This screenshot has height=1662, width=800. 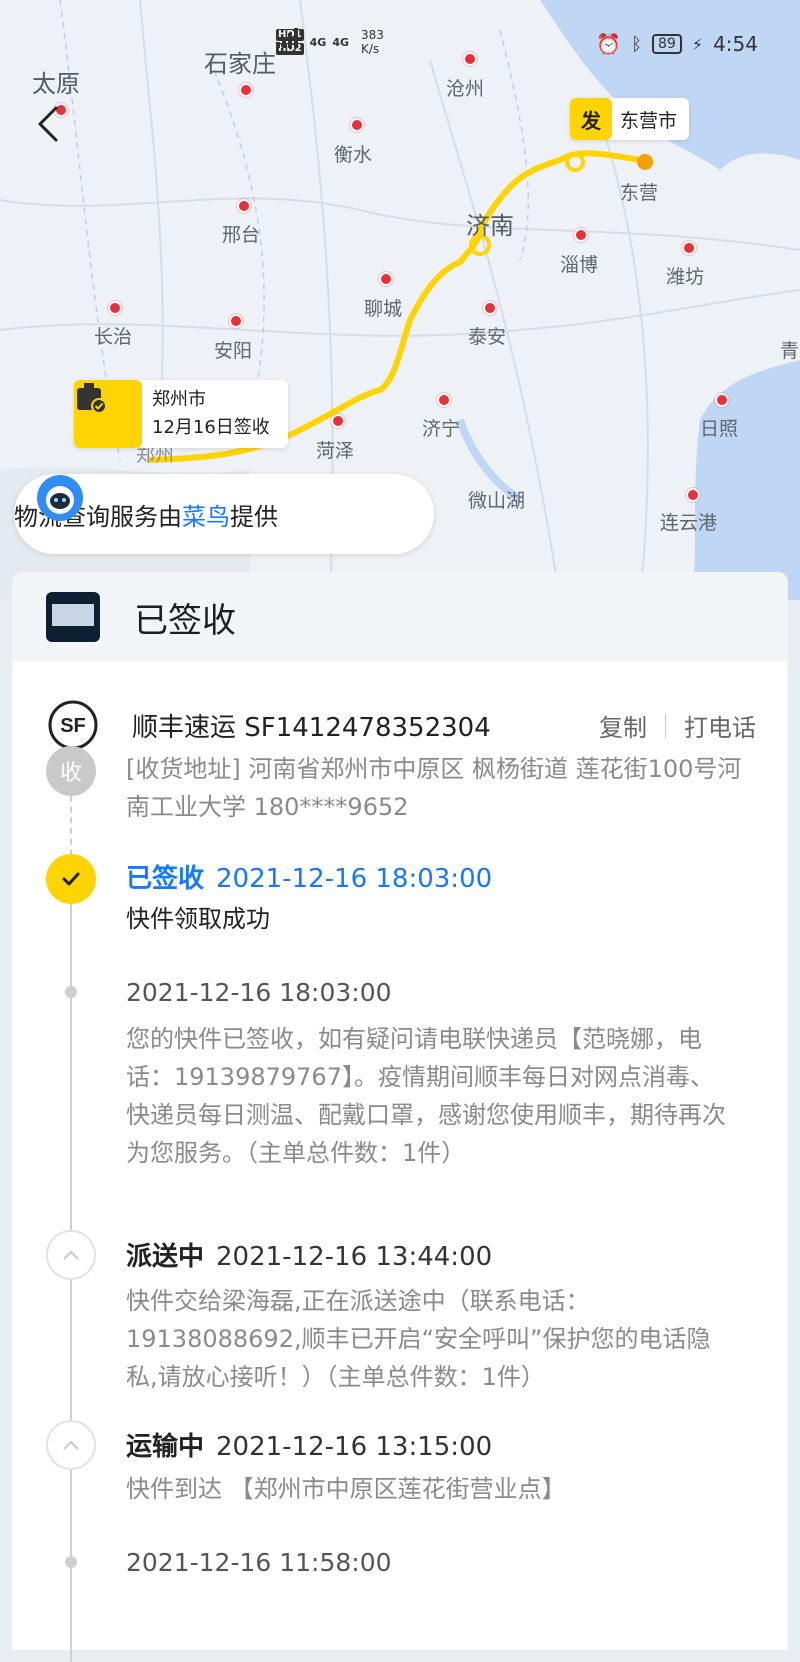 I want to click on status-bar: HD1 HD2 4G 4G 383 K/s ⏰ ᛒ 89 ⚡ 4:54, so click(x=400, y=46).